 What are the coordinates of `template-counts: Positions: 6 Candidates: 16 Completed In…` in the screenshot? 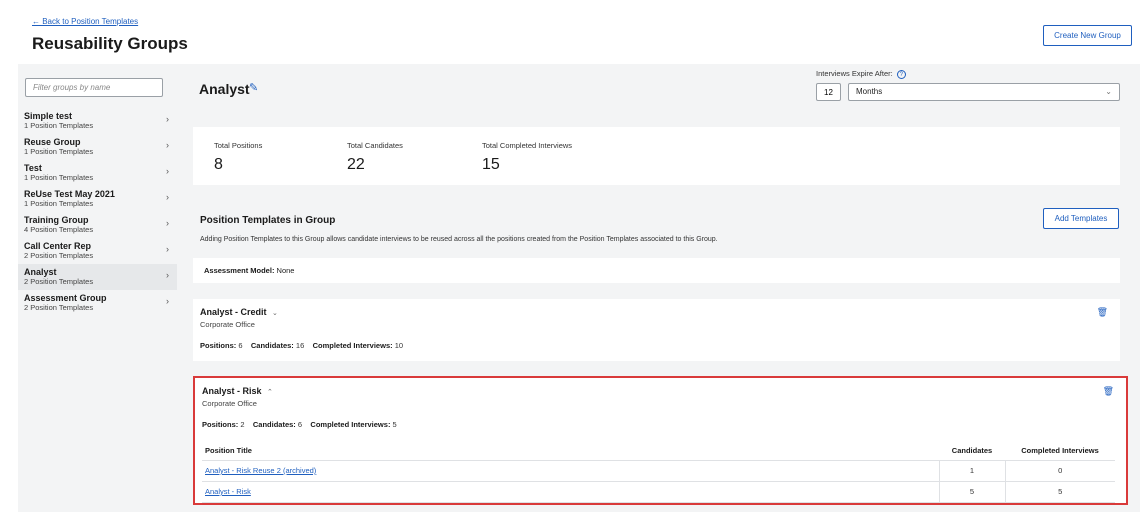 It's located at (301, 345).